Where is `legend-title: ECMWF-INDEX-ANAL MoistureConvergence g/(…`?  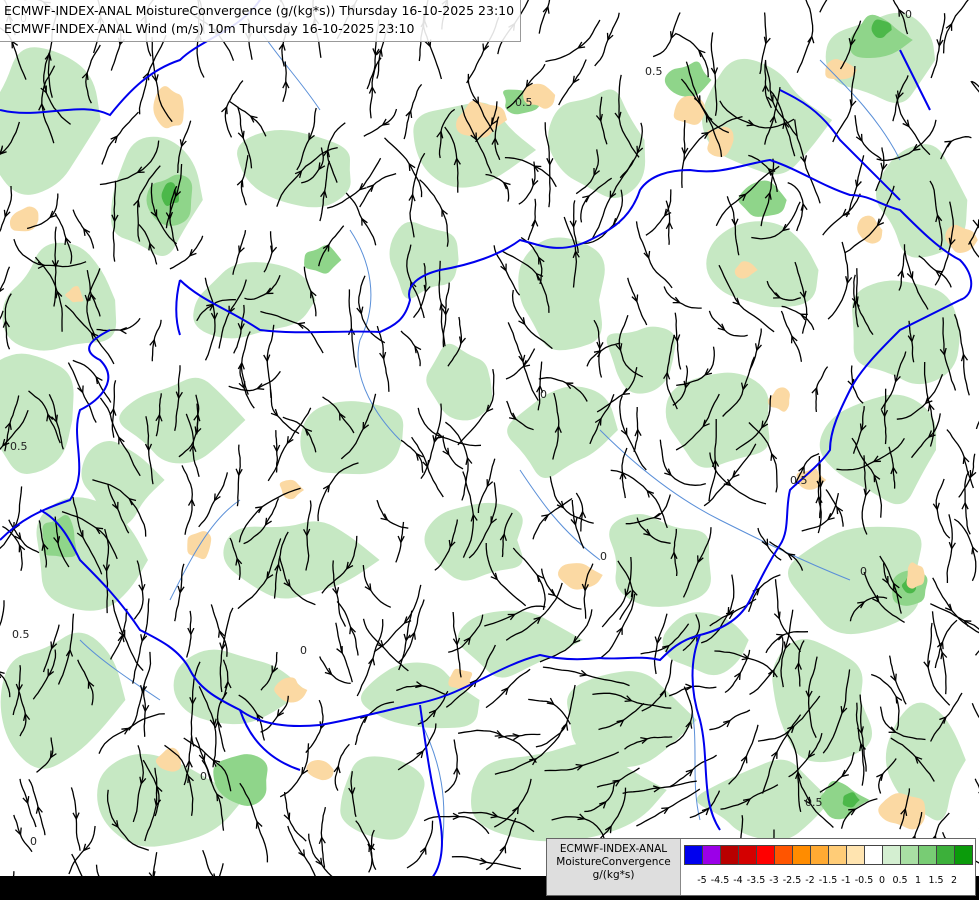 legend-title: ECMWF-INDEX-ANAL MoistureConvergence g/(… is located at coordinates (614, 867).